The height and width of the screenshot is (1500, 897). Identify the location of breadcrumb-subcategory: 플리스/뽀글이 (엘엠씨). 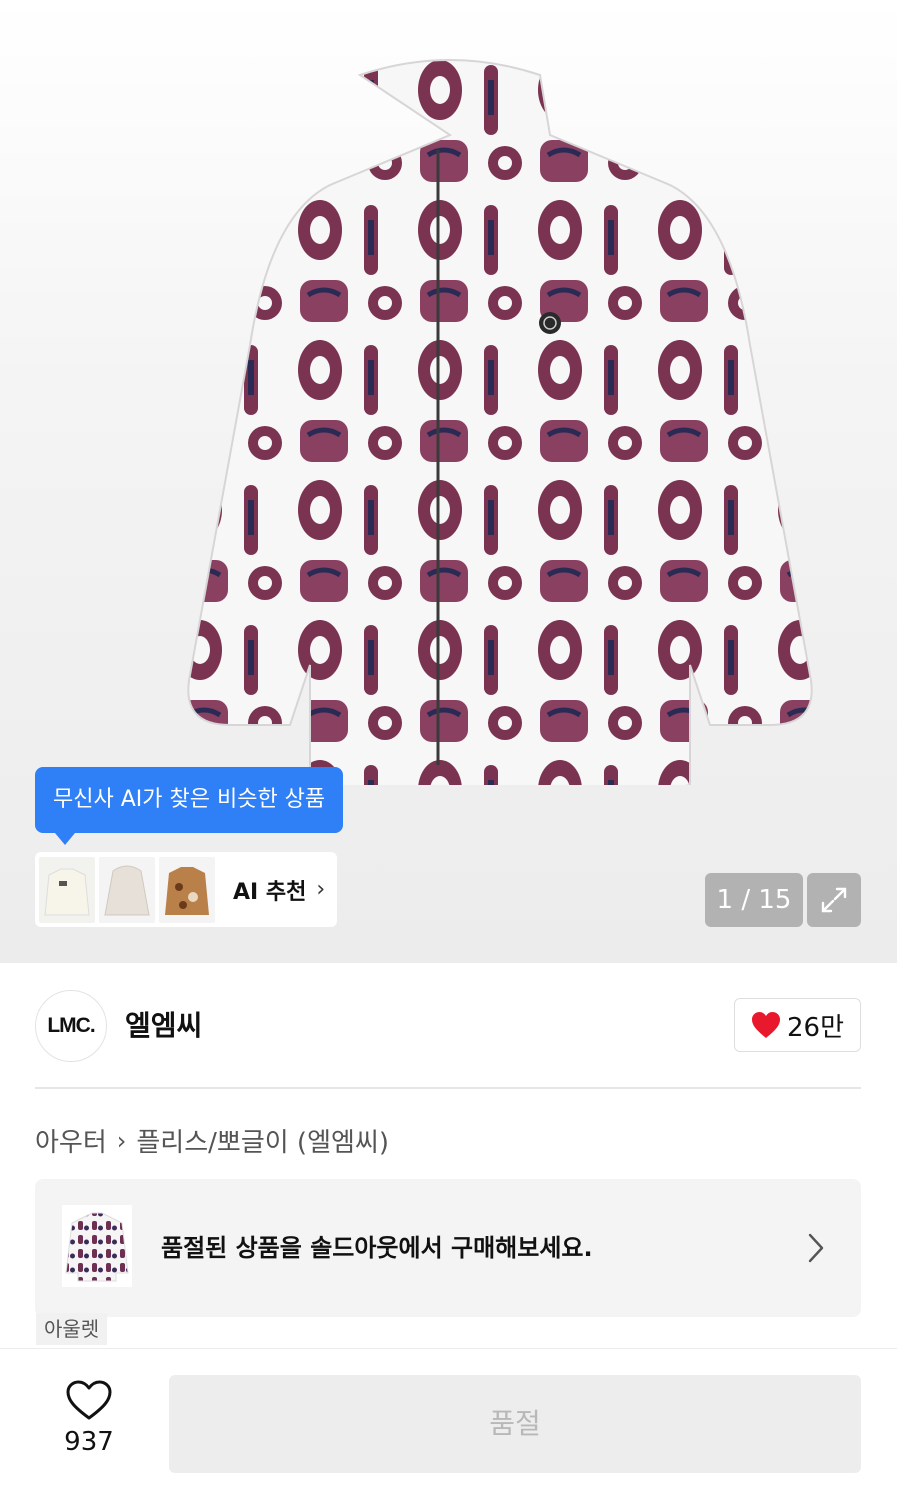
(262, 1140).